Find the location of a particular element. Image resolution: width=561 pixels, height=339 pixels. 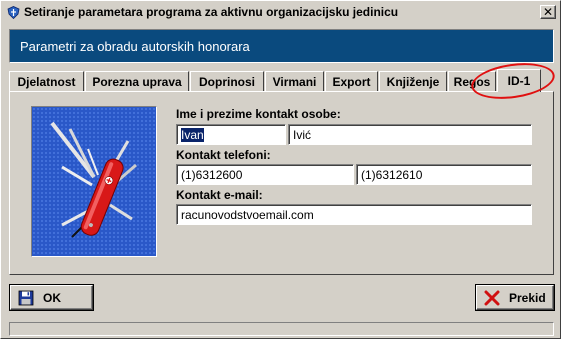

close-icon: ✕ is located at coordinates (548, 12).